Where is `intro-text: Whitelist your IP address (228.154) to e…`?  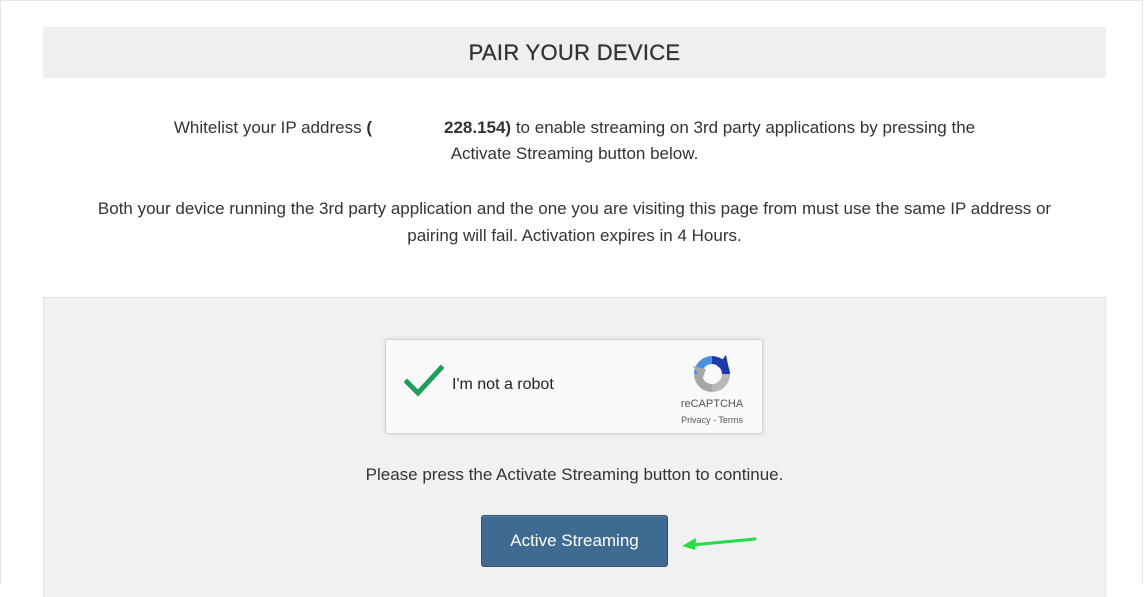
intro-text: Whitelist your IP address (228.154) to e… is located at coordinates (574, 141).